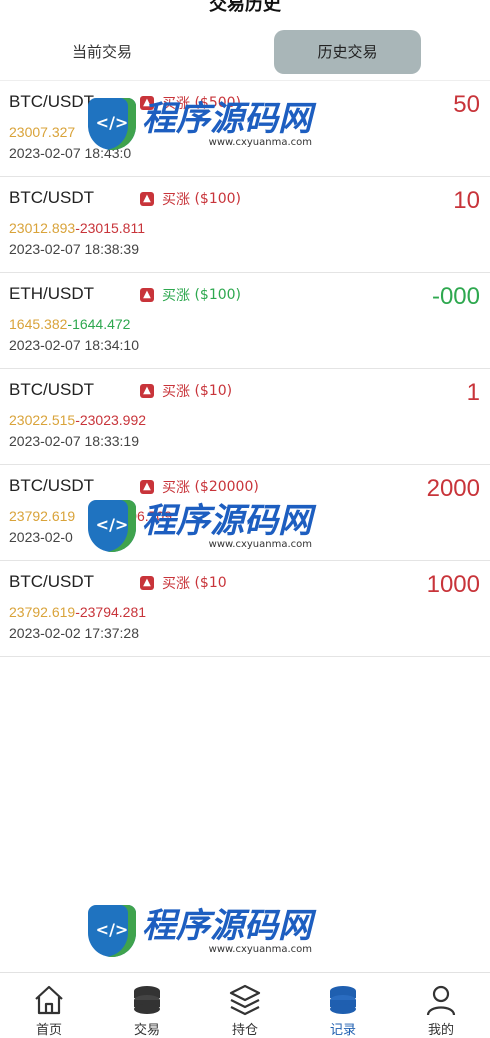 Image resolution: width=490 pixels, height=1038 pixels. I want to click on trade-amount: ($10), so click(213, 391).